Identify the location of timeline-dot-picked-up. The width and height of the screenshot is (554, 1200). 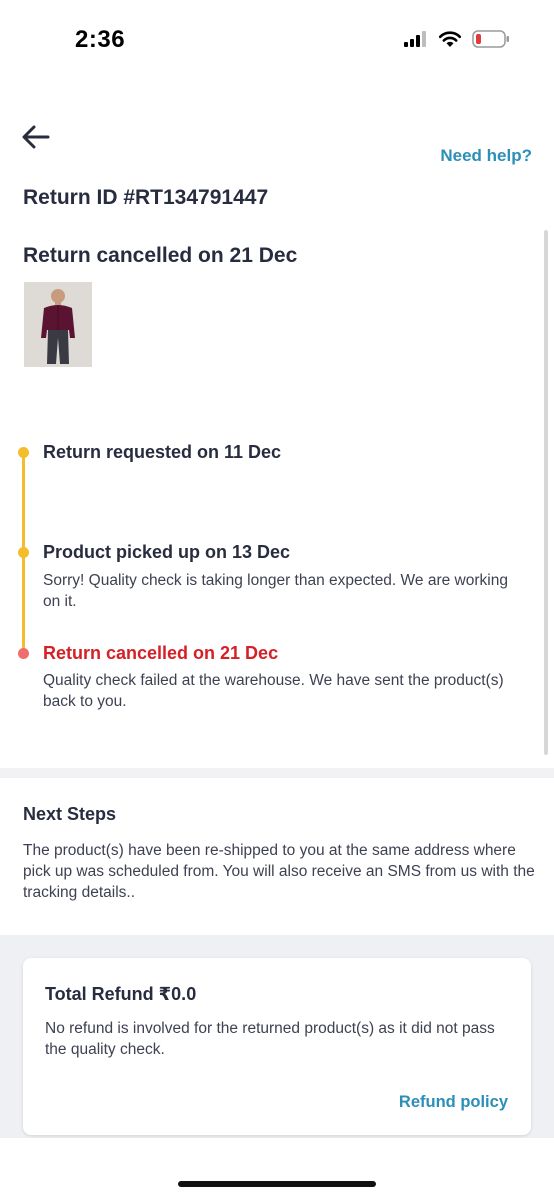
(23, 552).